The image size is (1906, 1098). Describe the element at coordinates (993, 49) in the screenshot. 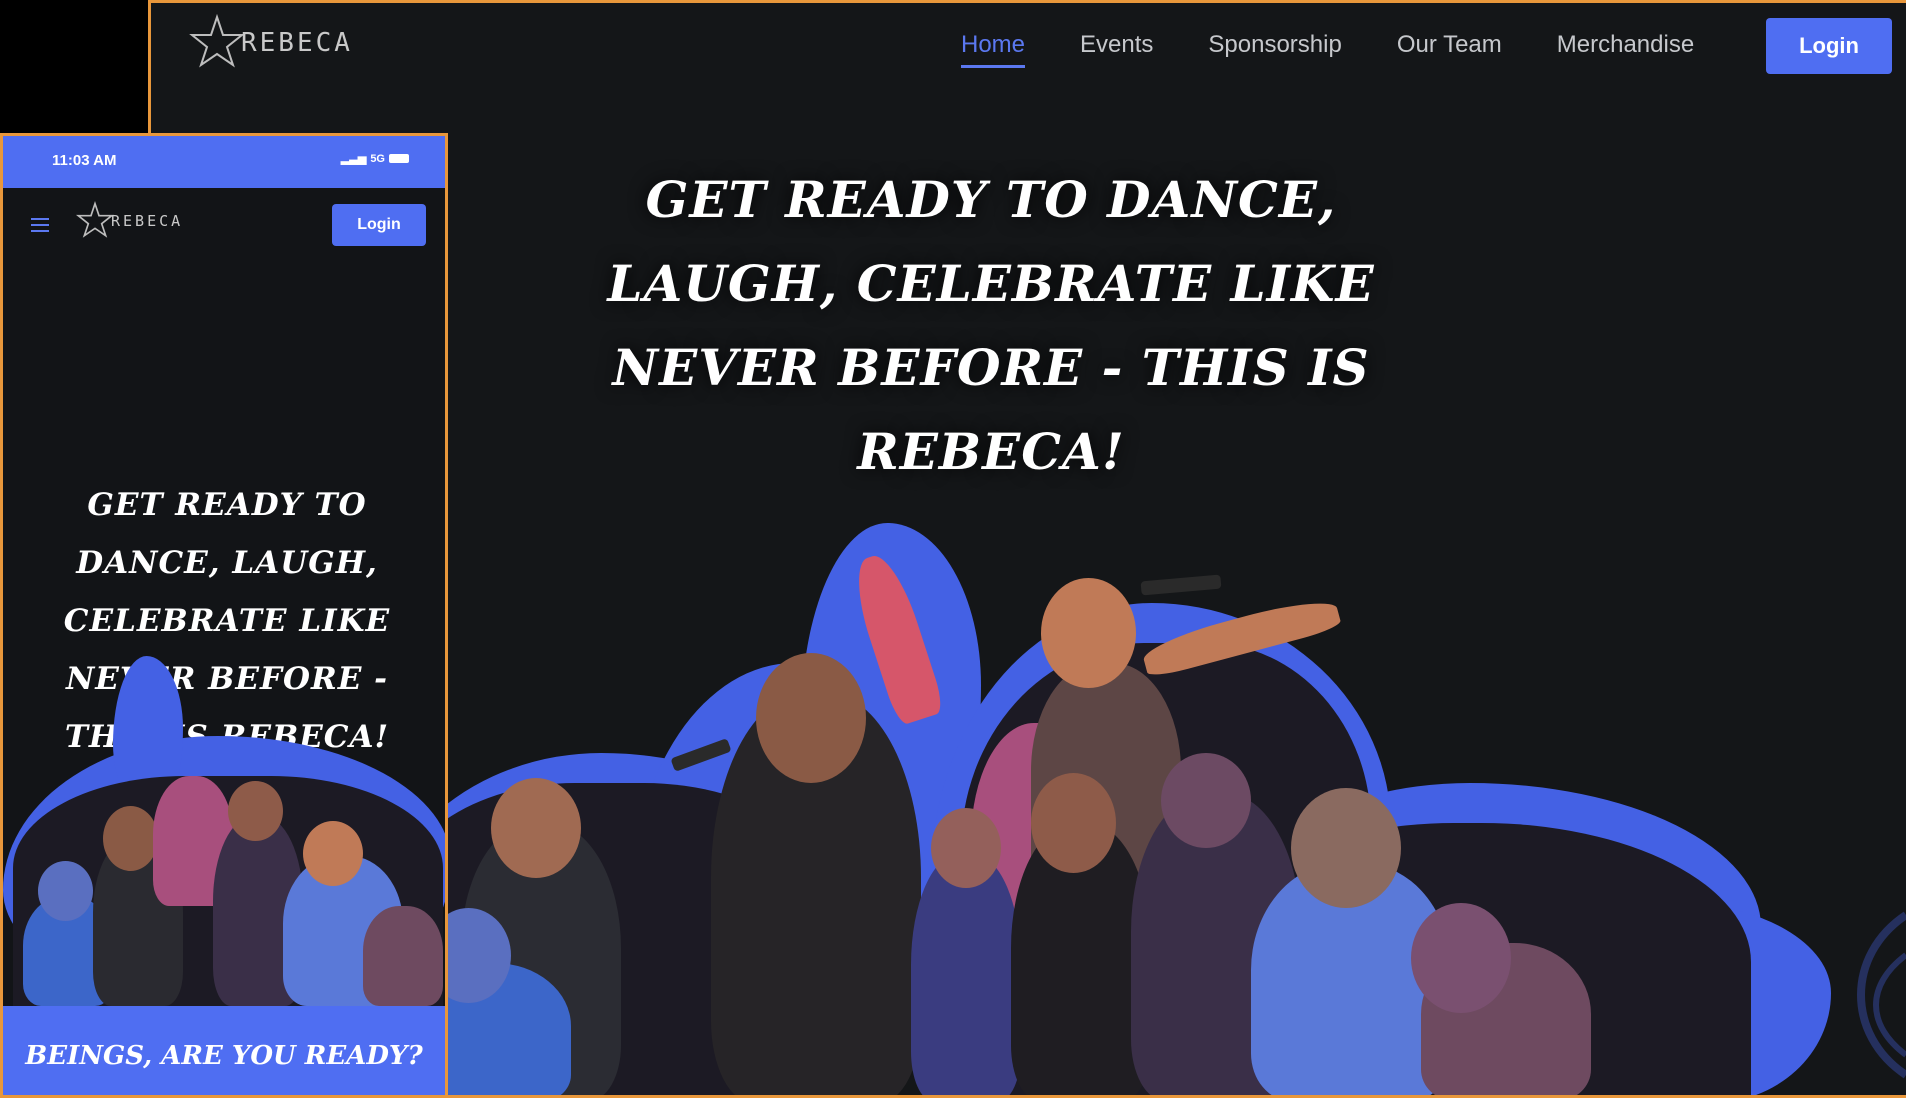

I see `nav-link-home: Home` at that location.